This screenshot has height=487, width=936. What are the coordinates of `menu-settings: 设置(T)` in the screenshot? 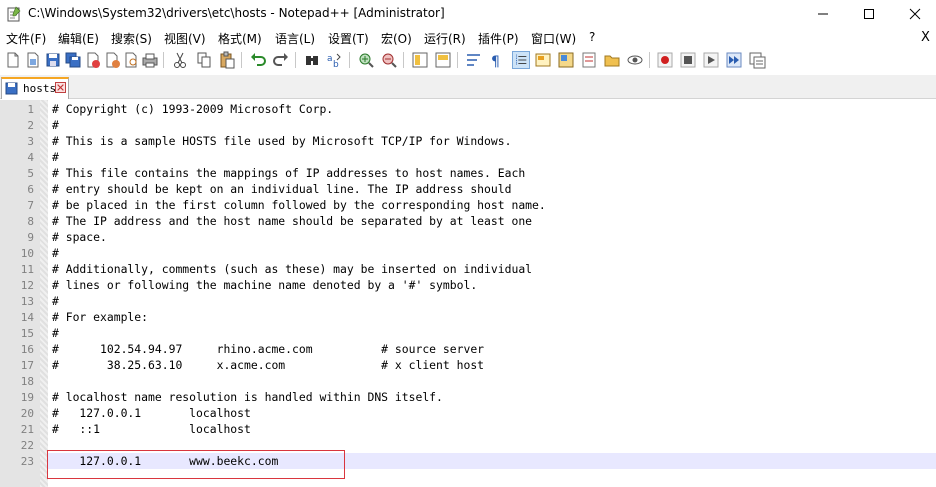 It's located at (348, 38).